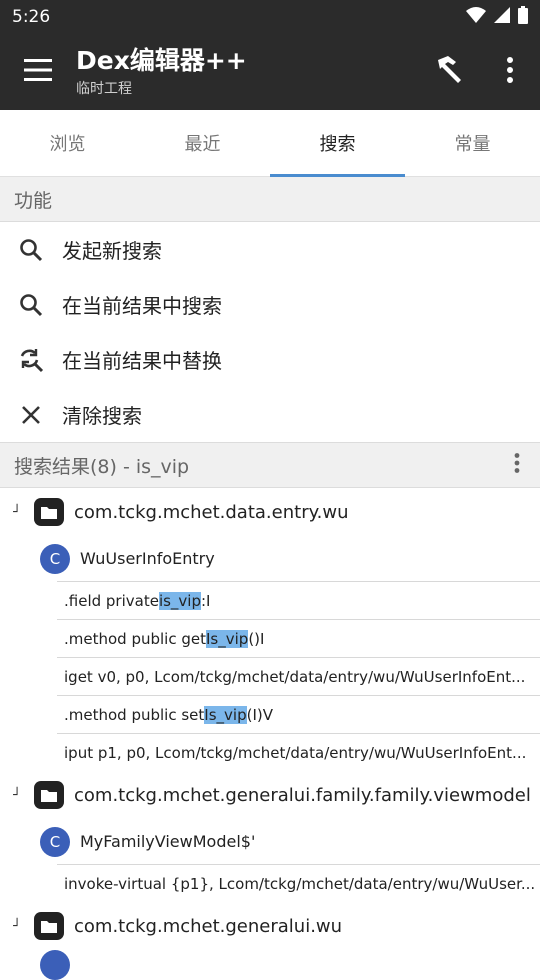 This screenshot has height=980, width=540. What do you see at coordinates (67, 143) in the screenshot?
I see `tab-browse: 浏览` at bounding box center [67, 143].